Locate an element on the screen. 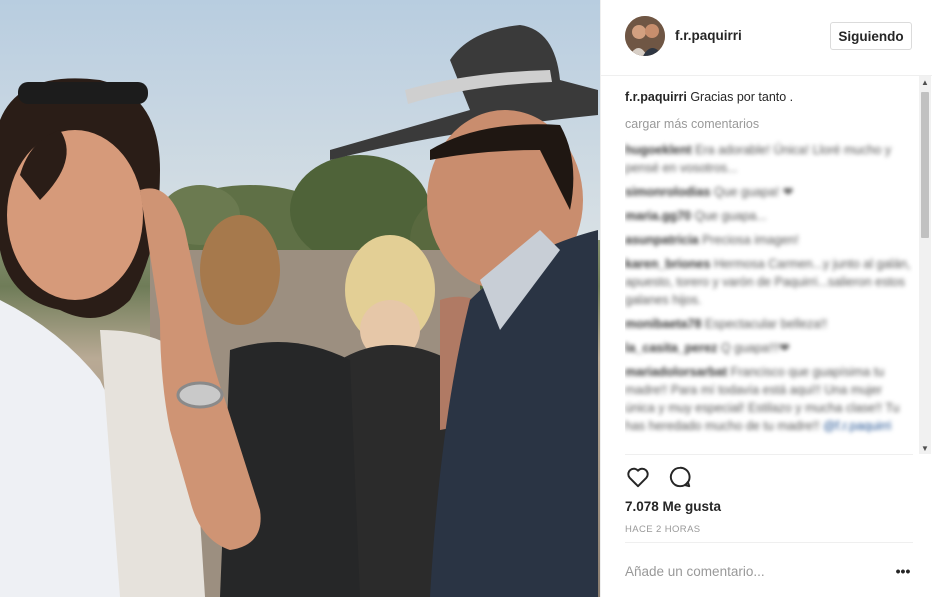 This screenshot has width=932, height=597. comment-text: Que guapa! ❤ is located at coordinates (753, 192).